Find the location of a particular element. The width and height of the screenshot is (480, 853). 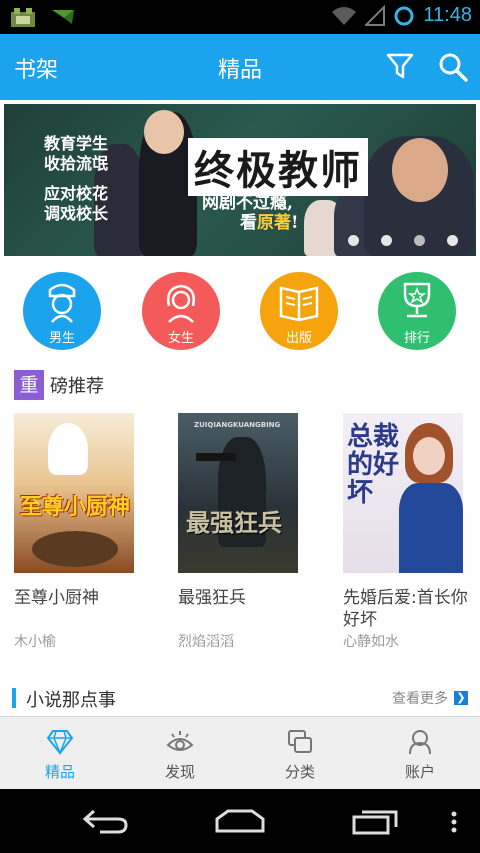

category-icon is located at coordinates (300, 741).